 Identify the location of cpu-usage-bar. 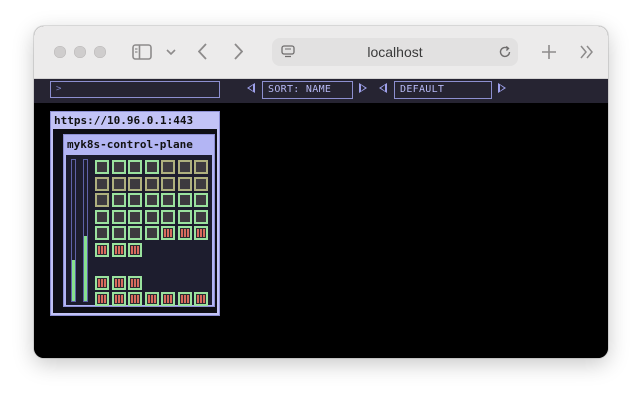
(73, 230).